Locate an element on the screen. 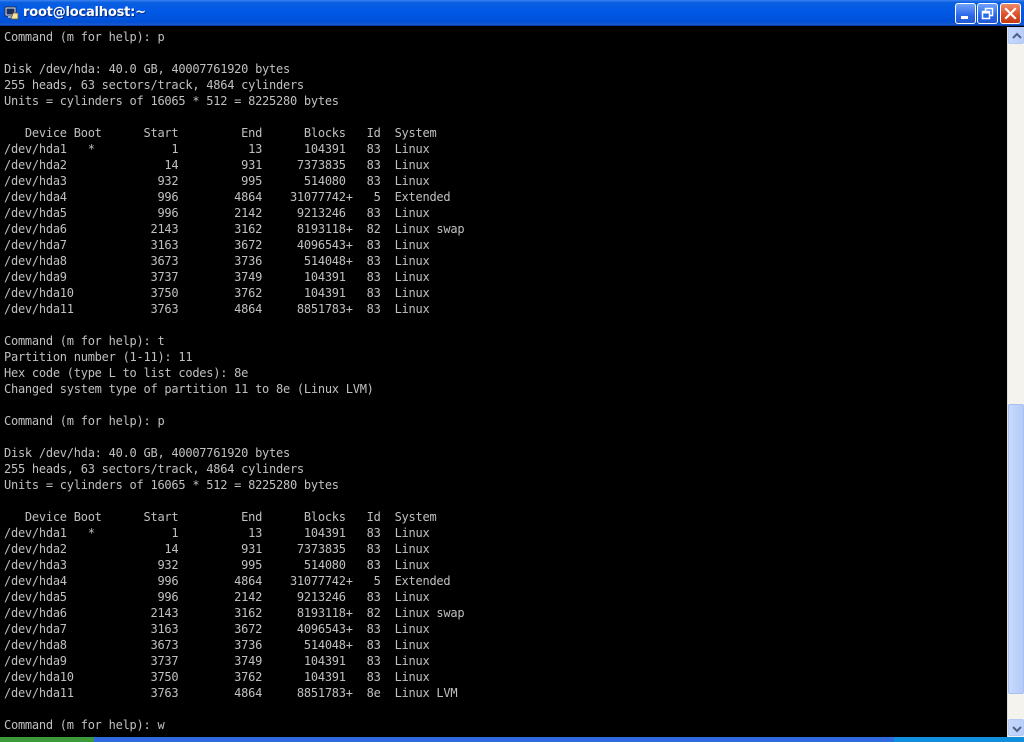 The width and height of the screenshot is (1024, 742). title-bar: root@localhost:~ is located at coordinates (512, 13).